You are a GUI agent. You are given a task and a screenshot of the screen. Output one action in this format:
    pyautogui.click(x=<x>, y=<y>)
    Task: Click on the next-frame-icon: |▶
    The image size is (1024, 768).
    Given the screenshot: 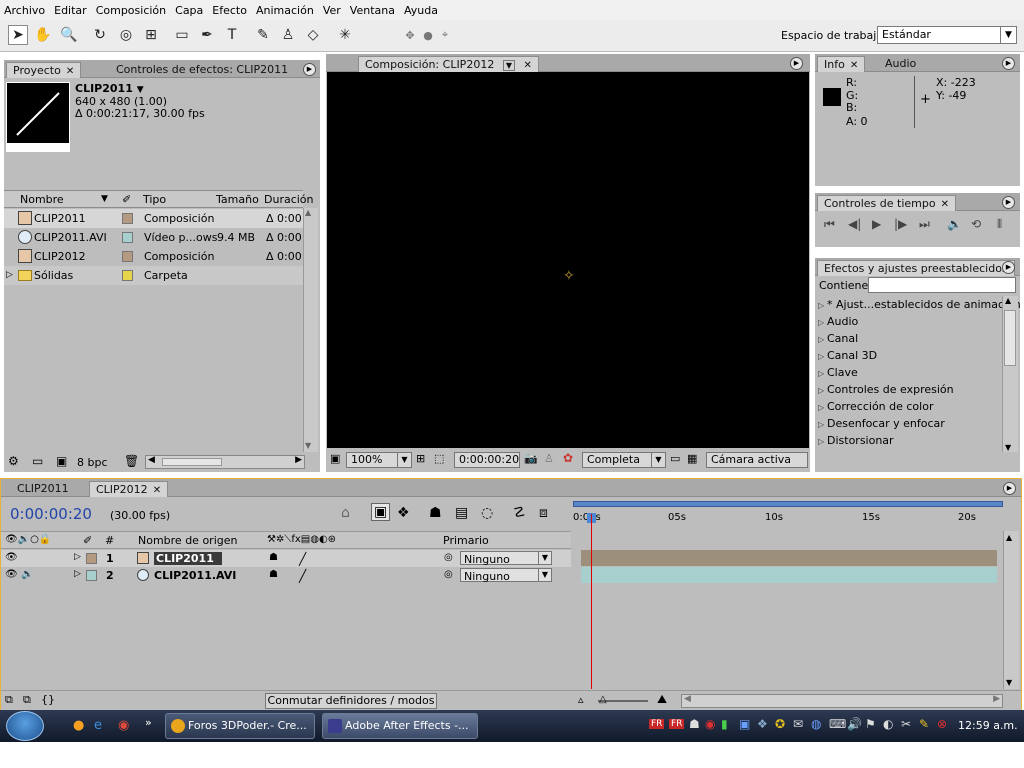 What is the action you would take?
    pyautogui.click(x=900, y=224)
    